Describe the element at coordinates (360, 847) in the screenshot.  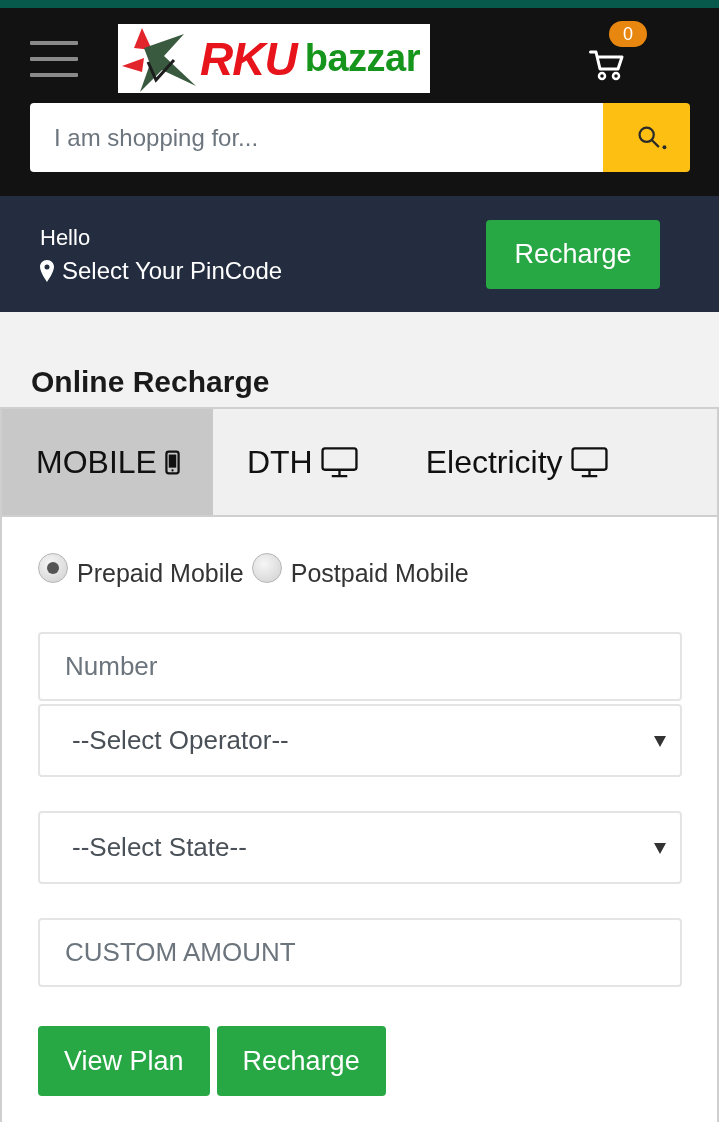
I see `dropdown-field: --Select State--` at that location.